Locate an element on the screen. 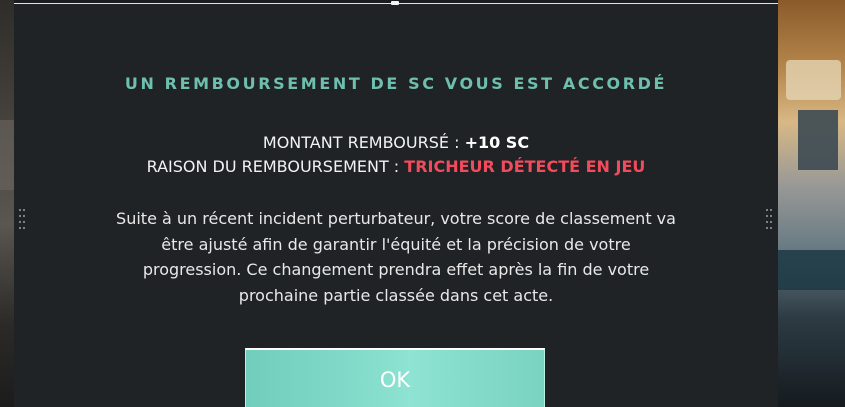 This screenshot has height=407, width=845. background-scenery-right is located at coordinates (811, 203).